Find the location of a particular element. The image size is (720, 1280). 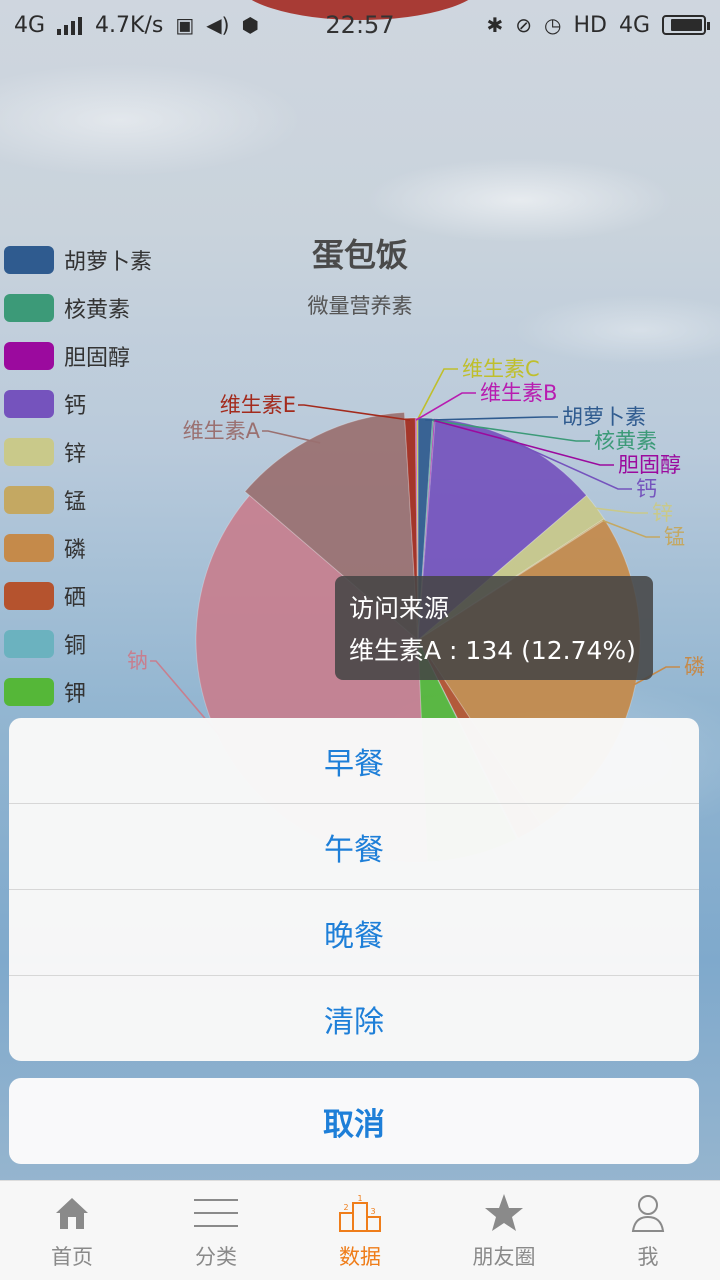

slice-label: 维生素A is located at coordinates (222, 431).